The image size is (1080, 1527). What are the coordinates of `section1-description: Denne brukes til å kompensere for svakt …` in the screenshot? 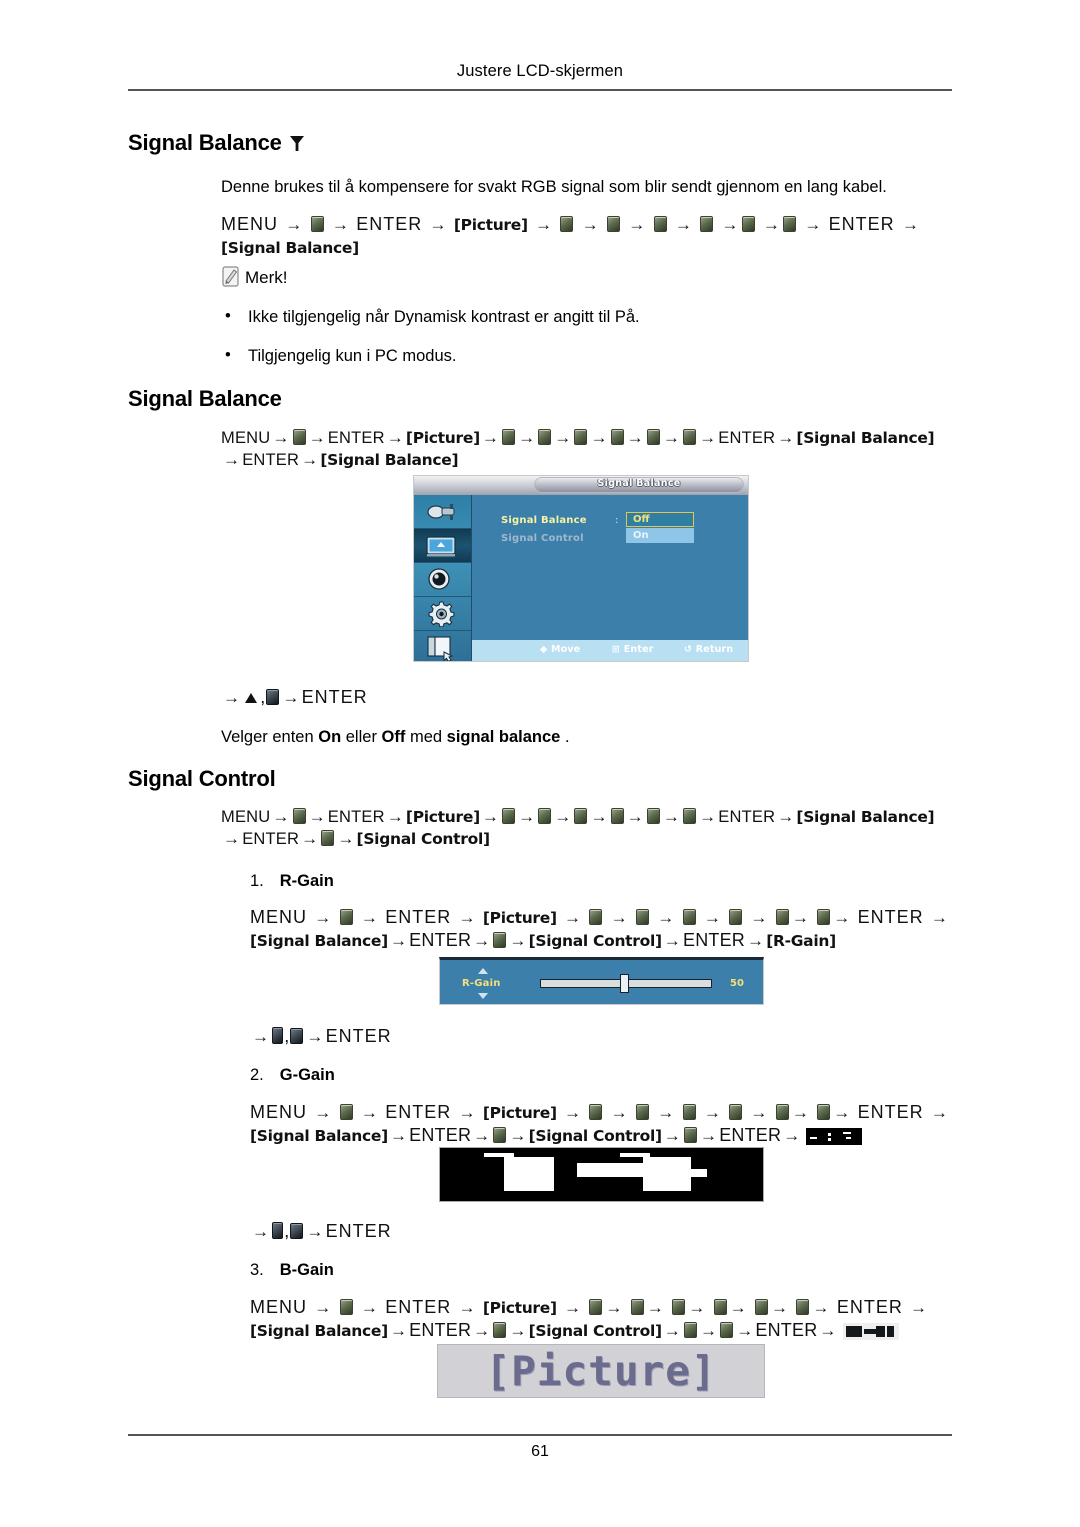 It's located at (554, 187).